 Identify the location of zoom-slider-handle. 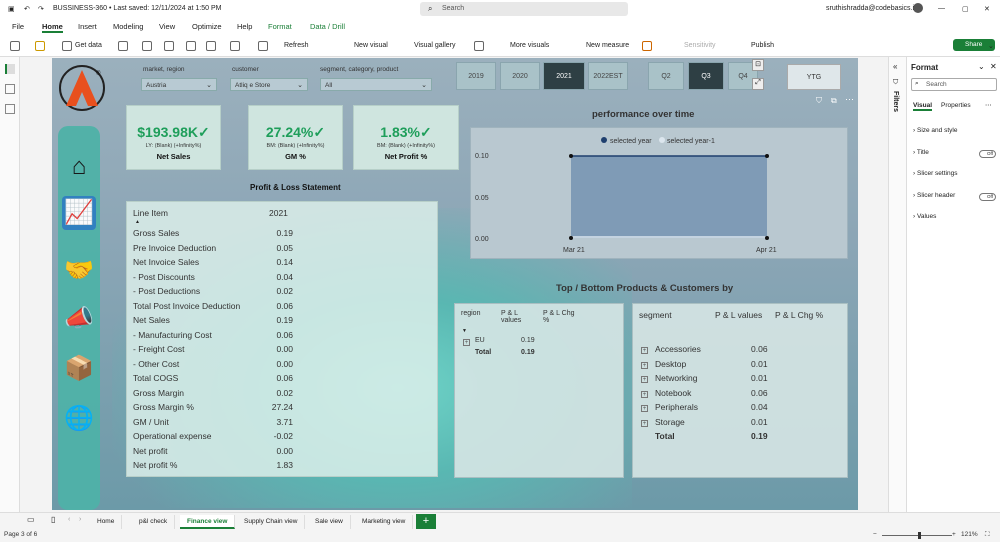
(919, 535).